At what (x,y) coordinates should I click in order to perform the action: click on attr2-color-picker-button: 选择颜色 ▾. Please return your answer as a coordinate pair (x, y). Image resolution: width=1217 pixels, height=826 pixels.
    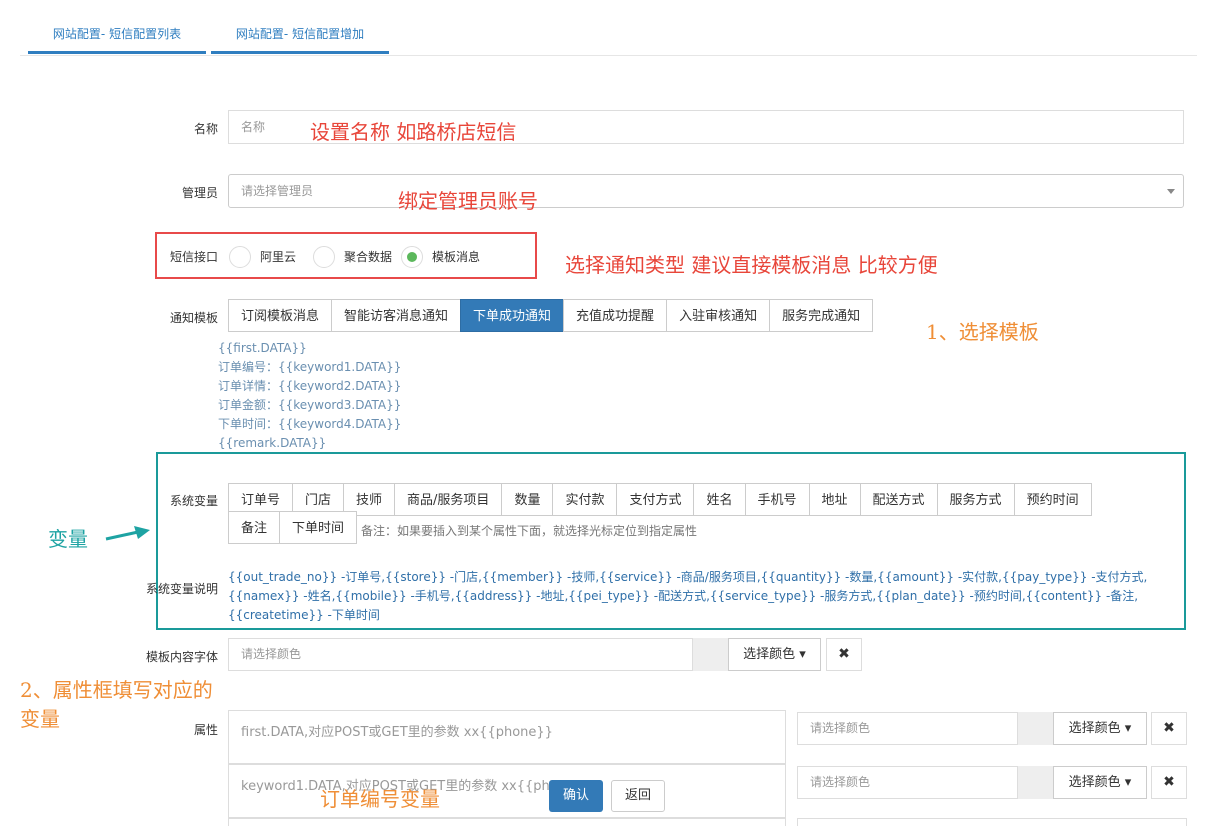
    Looking at the image, I should click on (1100, 782).